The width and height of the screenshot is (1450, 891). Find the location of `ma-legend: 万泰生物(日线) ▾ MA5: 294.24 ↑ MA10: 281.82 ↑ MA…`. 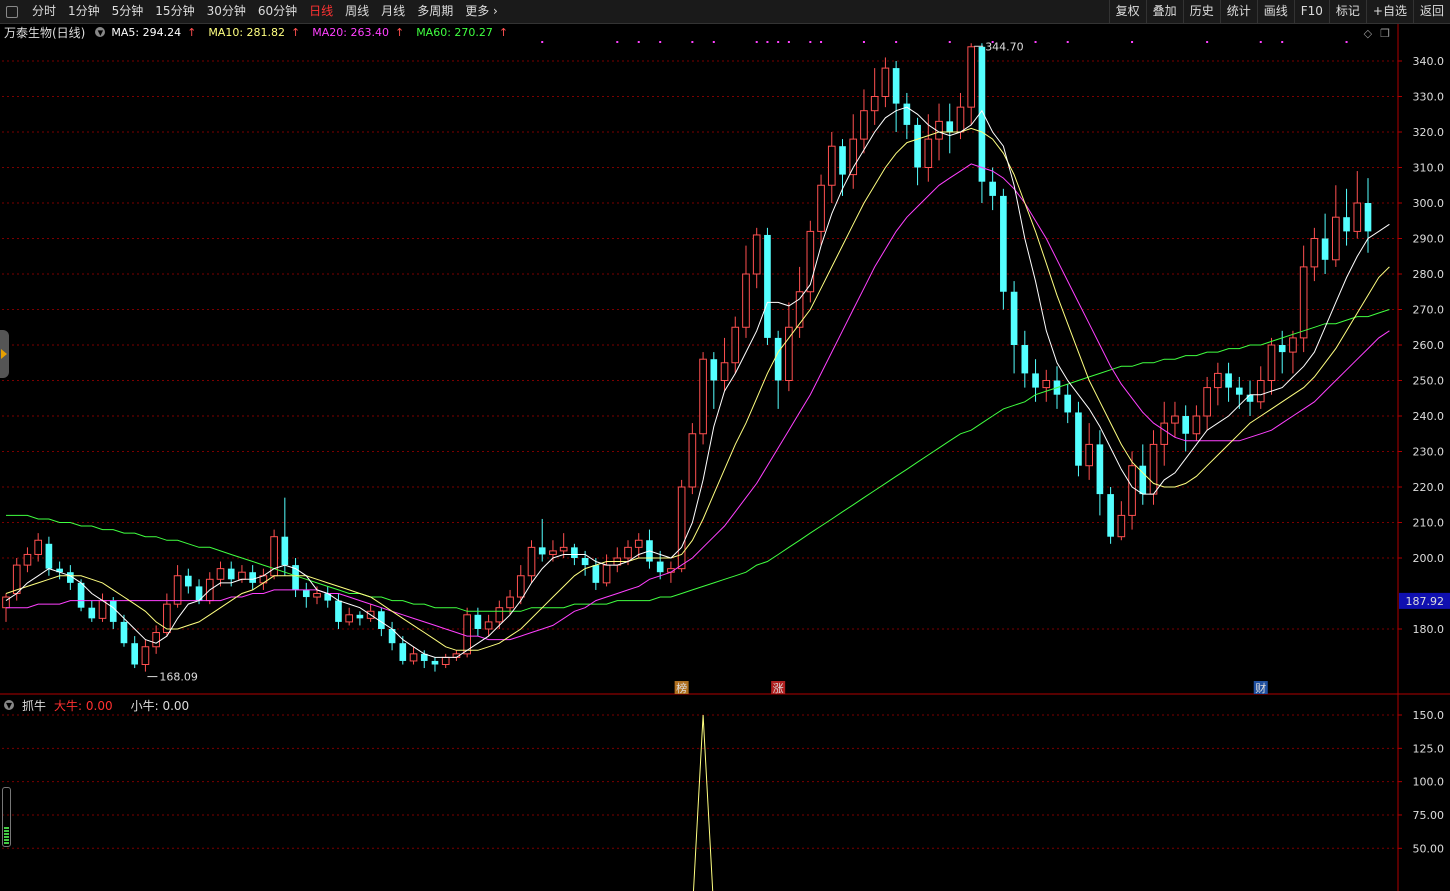

ma-legend: 万泰生物(日线) ▾ MA5: 294.24 ↑ MA10: 281.82 ↑ MA… is located at coordinates (260, 32).